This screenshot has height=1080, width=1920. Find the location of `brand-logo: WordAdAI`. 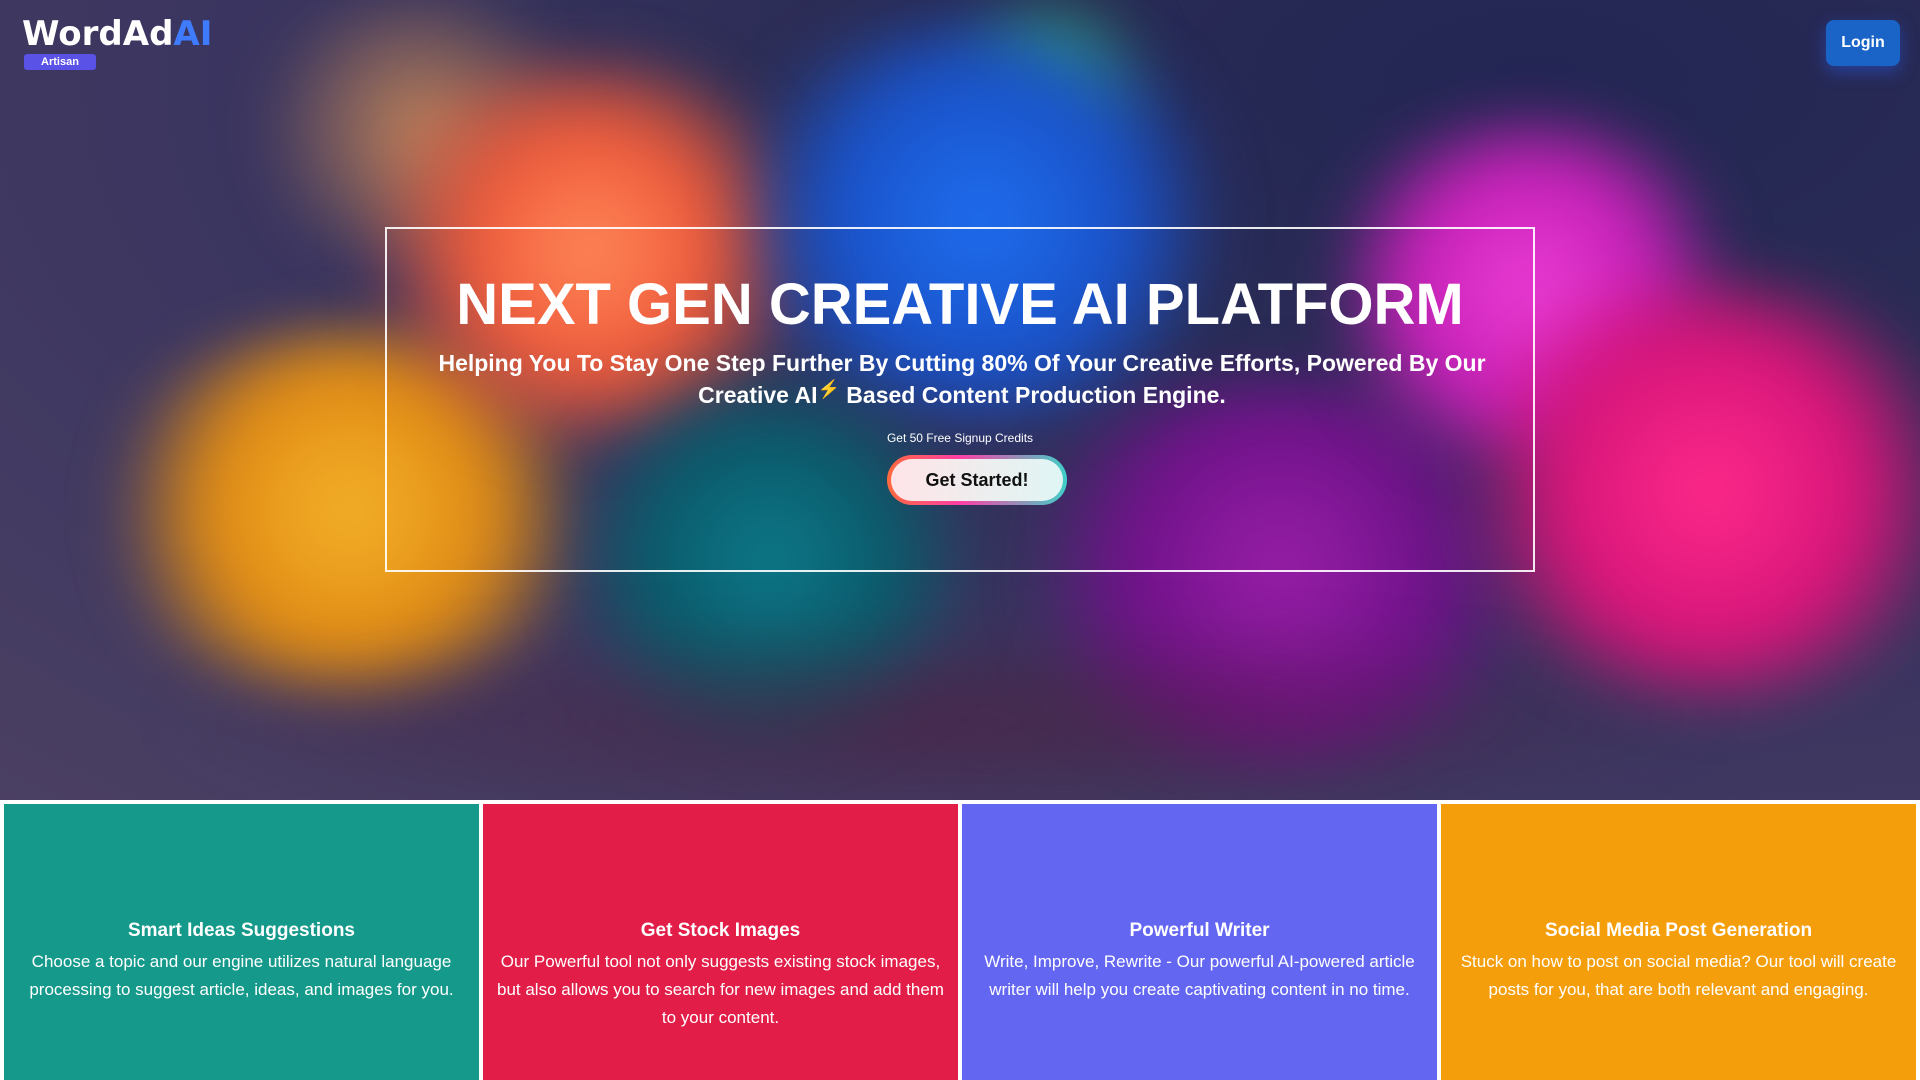

brand-logo: WordAdAI is located at coordinates (117, 34).